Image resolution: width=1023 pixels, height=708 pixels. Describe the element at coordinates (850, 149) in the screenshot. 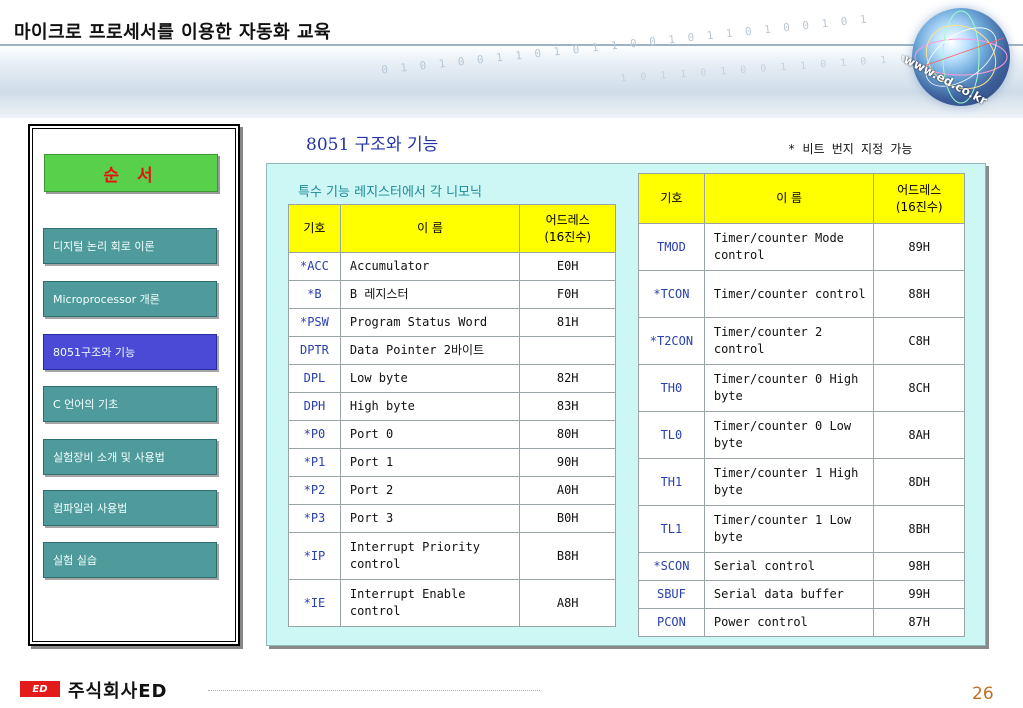

I see `bit-address-note: * 비트 번지 지정 가능` at that location.